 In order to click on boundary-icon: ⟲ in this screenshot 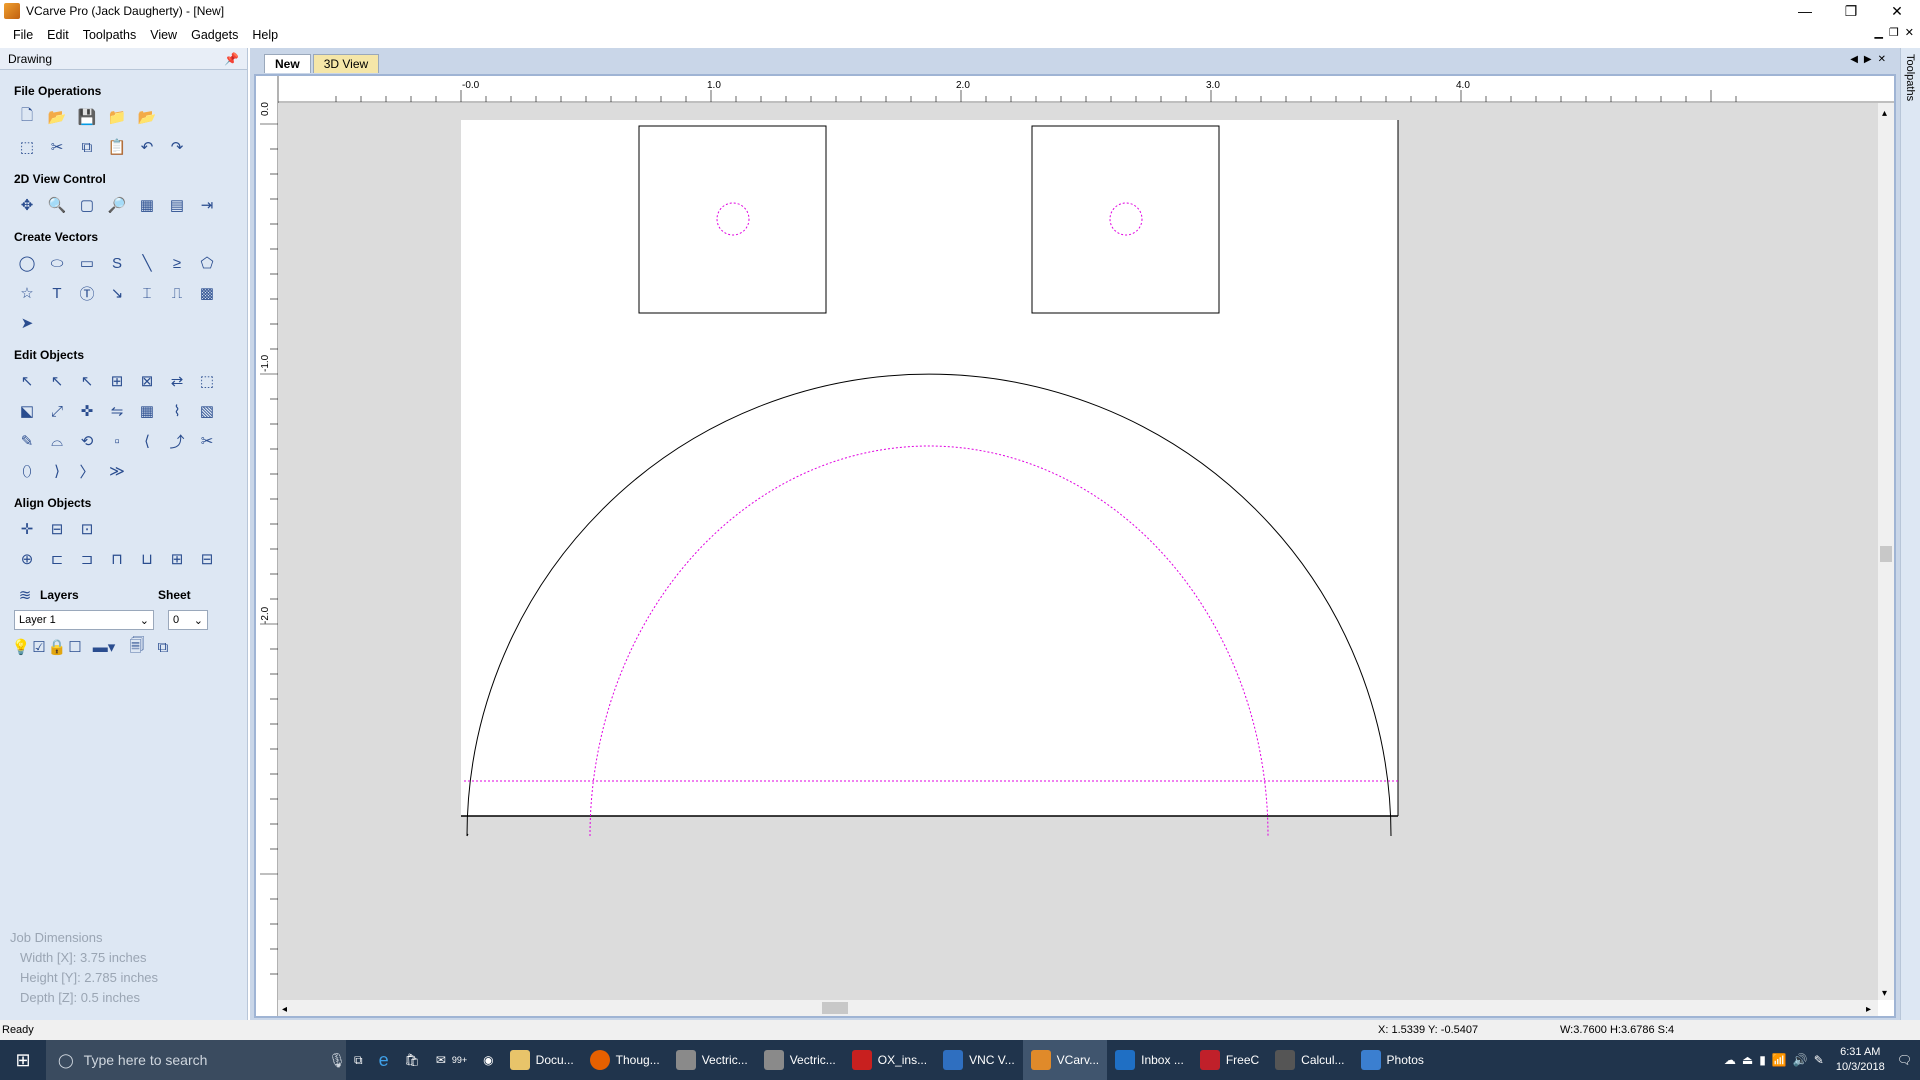, I will do `click(87, 441)`.